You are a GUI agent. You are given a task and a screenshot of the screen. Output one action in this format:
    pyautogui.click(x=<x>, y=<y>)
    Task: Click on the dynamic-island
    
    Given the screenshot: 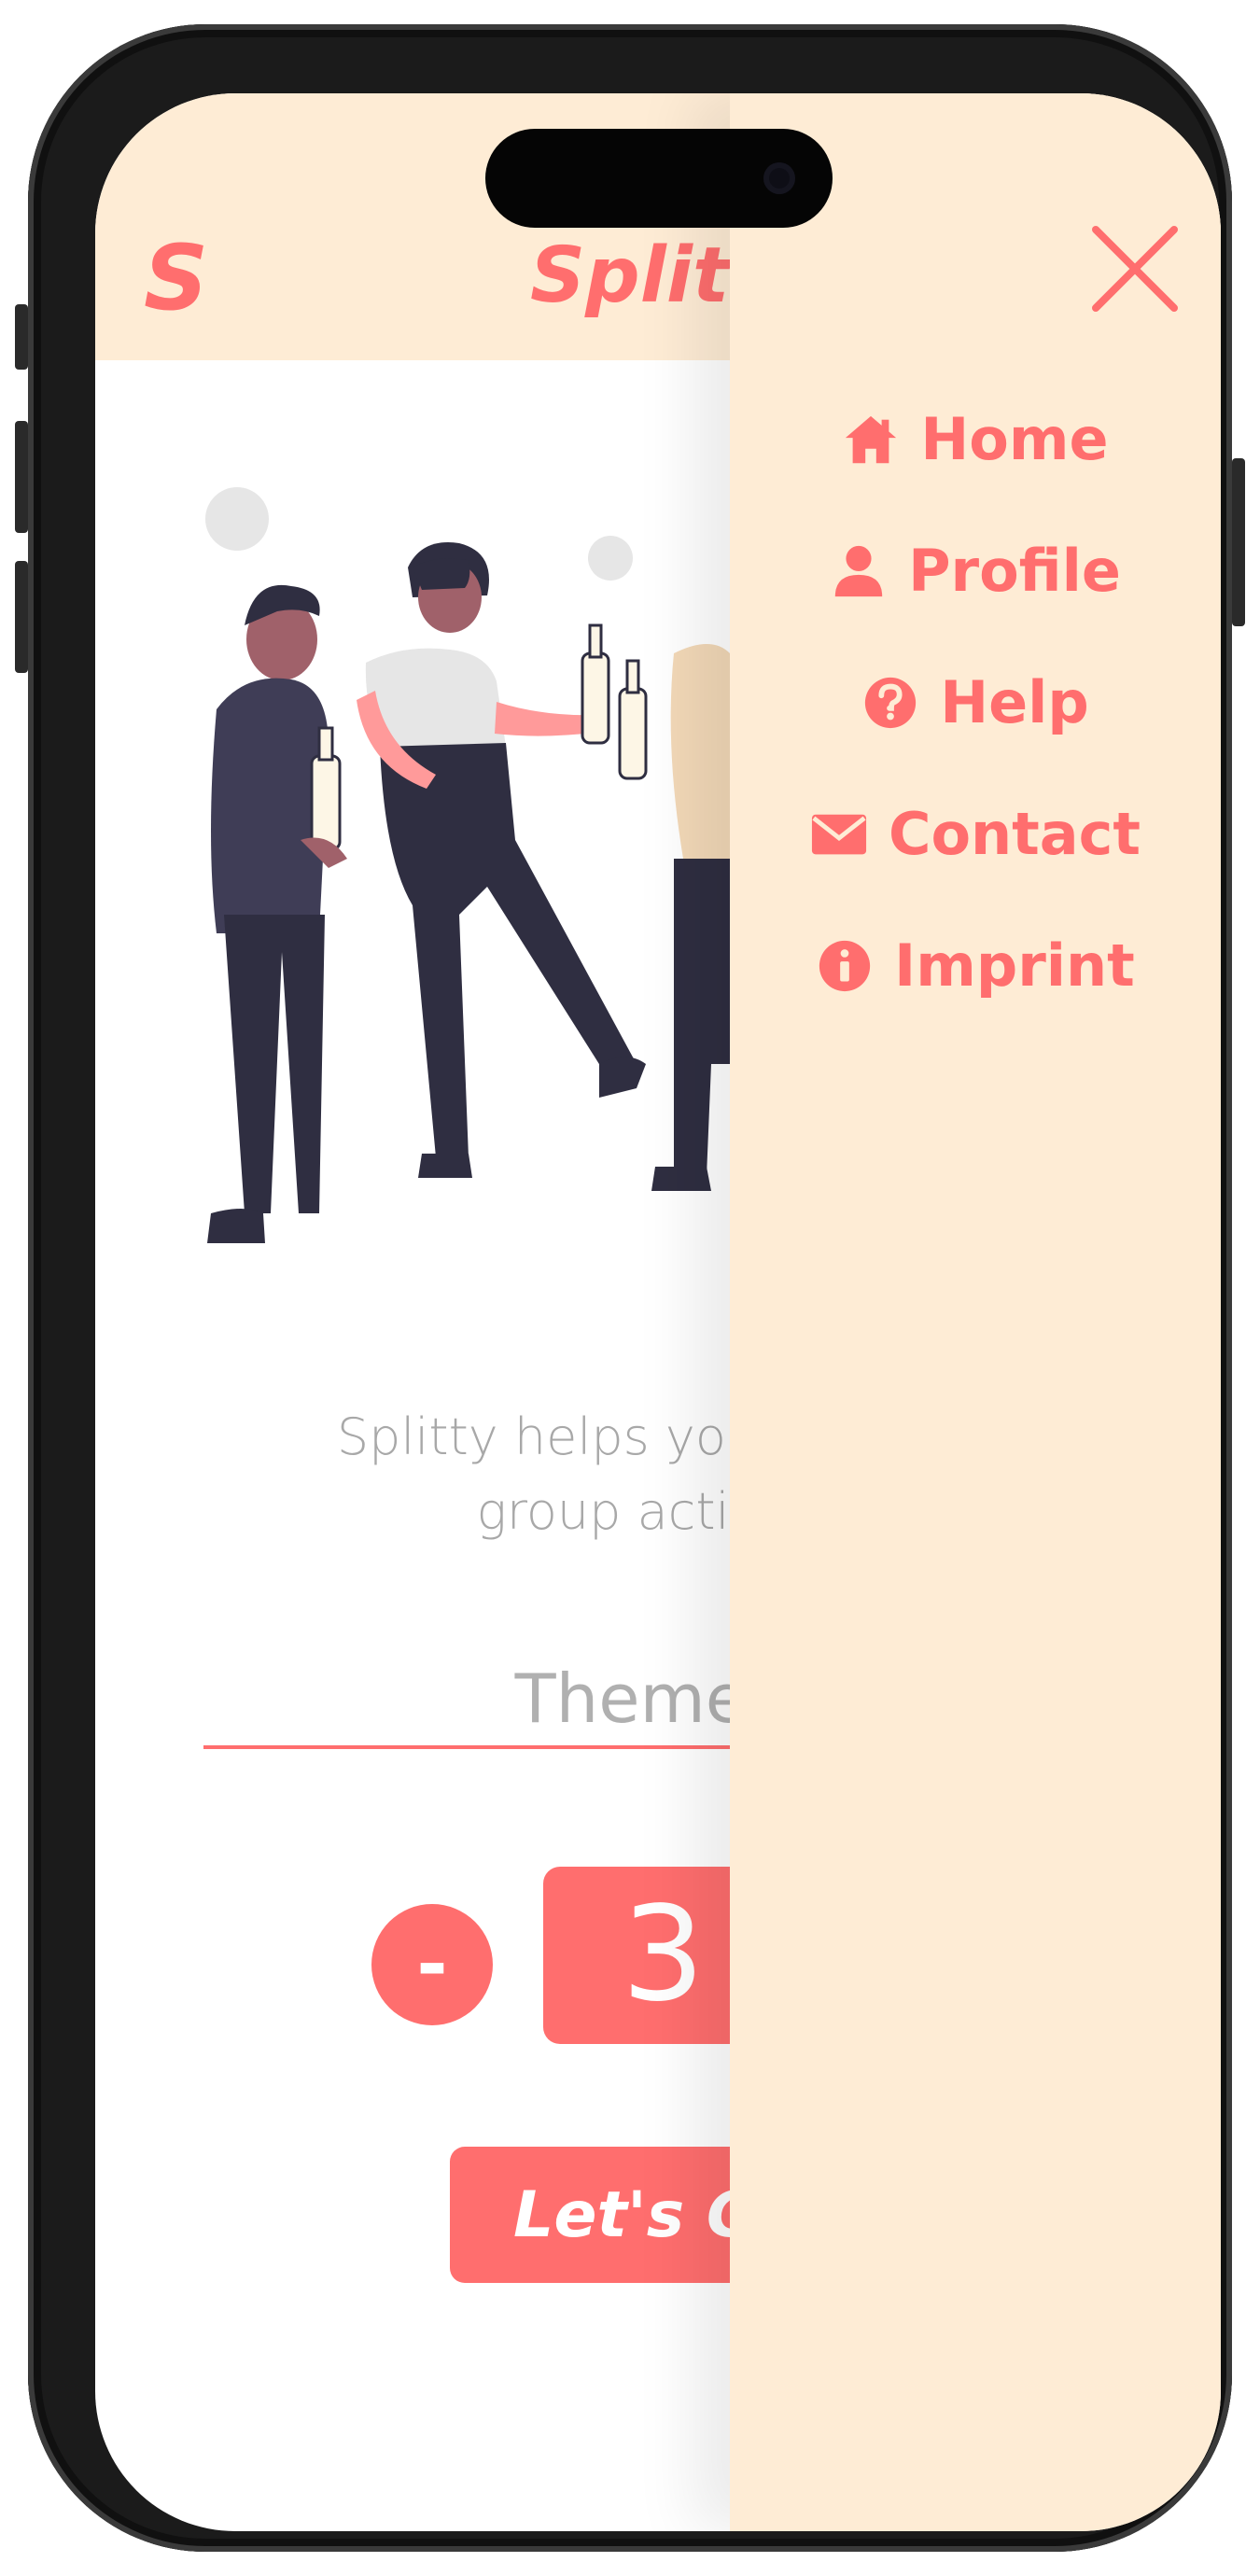 What is the action you would take?
    pyautogui.click(x=659, y=178)
    